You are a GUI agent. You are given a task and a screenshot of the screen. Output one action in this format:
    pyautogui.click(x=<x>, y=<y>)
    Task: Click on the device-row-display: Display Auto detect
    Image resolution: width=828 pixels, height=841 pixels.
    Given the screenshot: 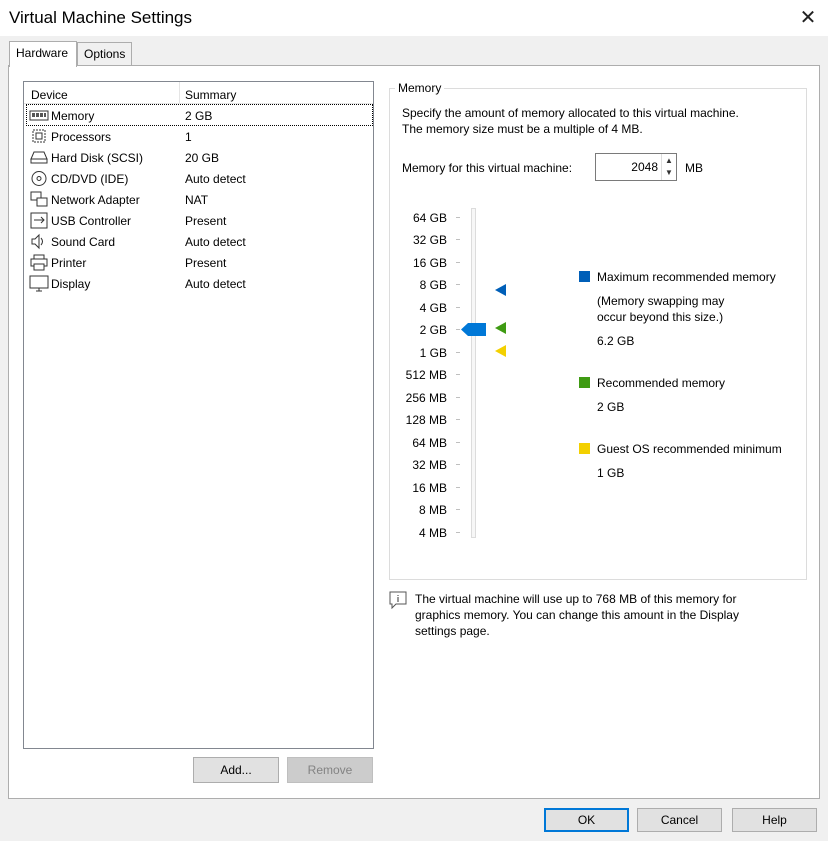 What is the action you would take?
    pyautogui.click(x=199, y=283)
    